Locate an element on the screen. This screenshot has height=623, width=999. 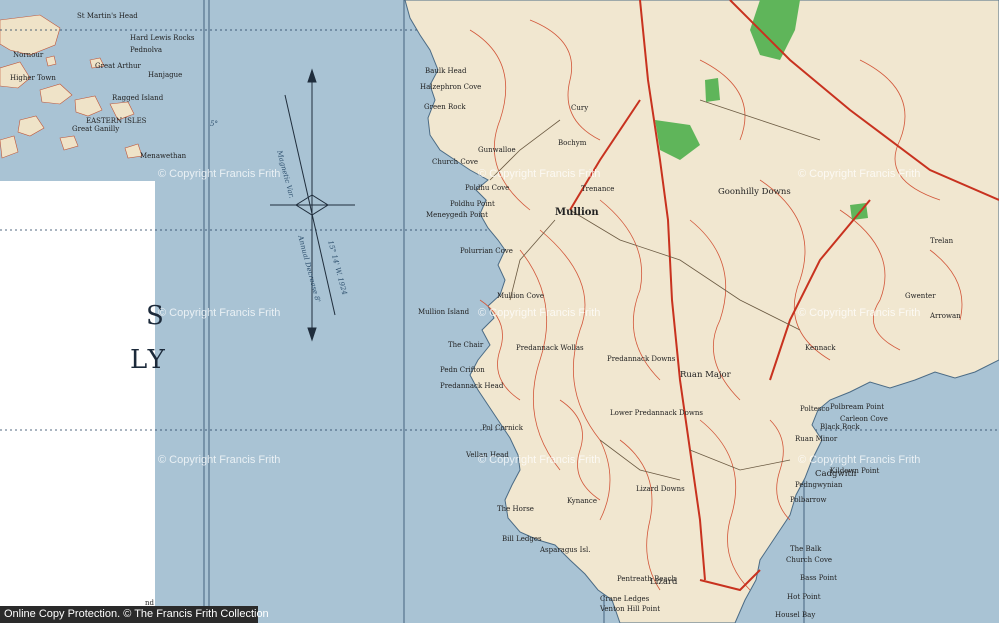
place-label-church-cove-east: Church Cove is located at coordinates (809, 560).